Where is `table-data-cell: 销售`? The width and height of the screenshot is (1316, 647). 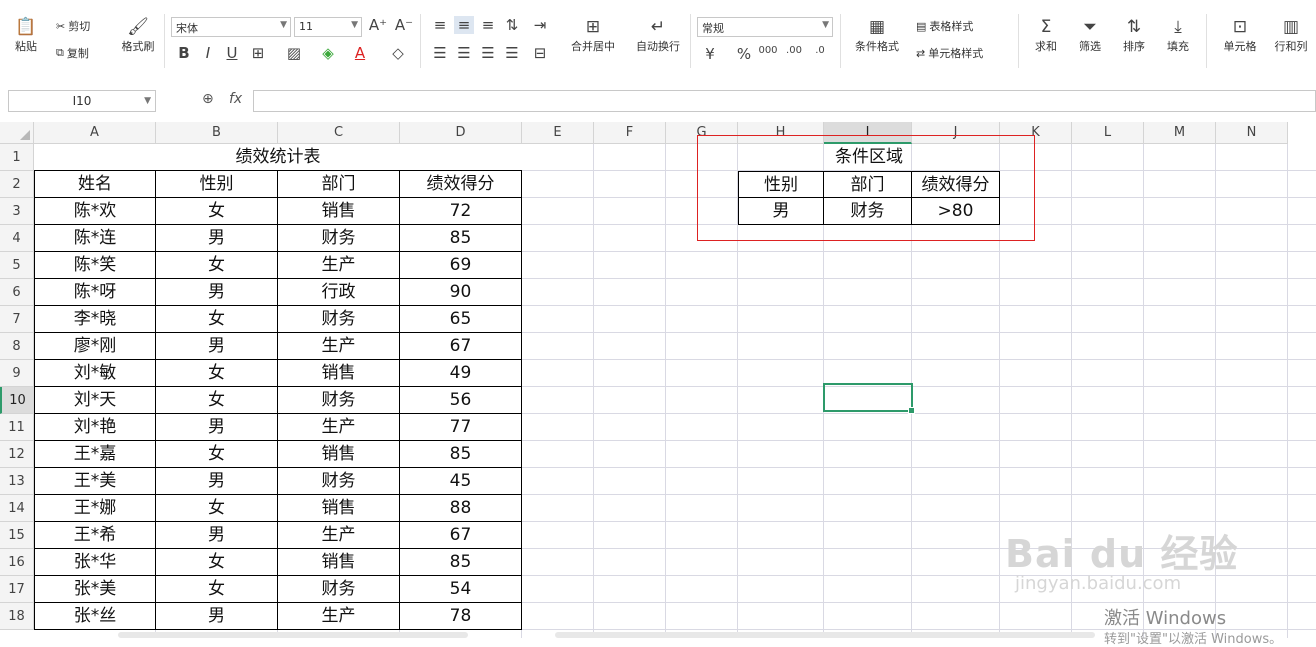
table-data-cell: 销售 is located at coordinates (339, 211).